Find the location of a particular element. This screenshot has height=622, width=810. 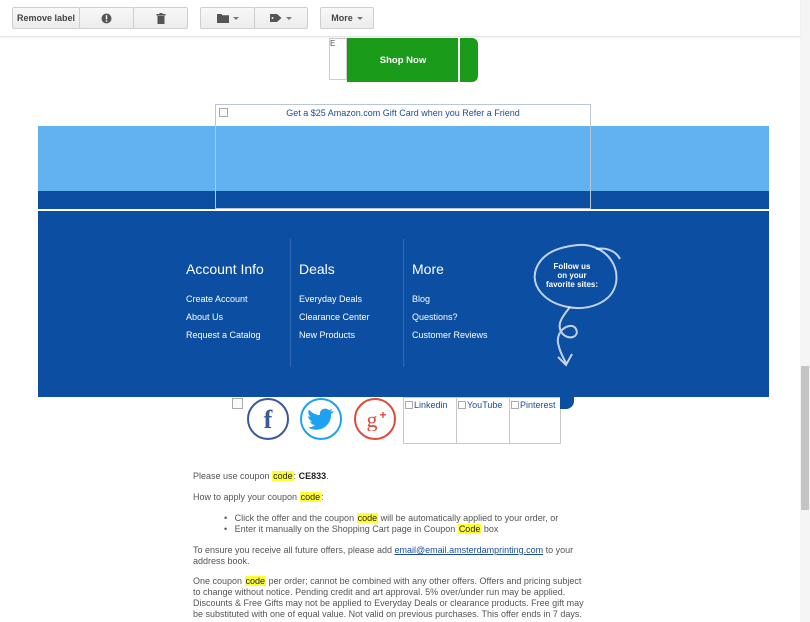

facebook-link: f is located at coordinates (268, 419).